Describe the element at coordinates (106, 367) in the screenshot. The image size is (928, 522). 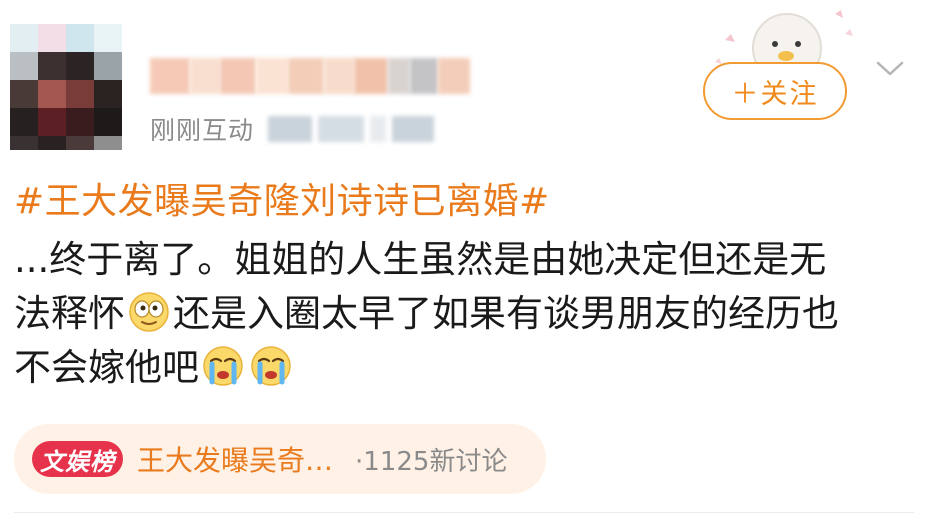
I see `post-text-segment: 不会嫁他吧` at that location.